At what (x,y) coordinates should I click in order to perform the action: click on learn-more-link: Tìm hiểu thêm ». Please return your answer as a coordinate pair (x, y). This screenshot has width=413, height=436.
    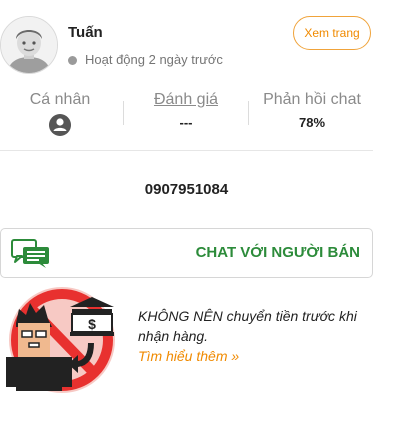
    Looking at the image, I should click on (188, 356).